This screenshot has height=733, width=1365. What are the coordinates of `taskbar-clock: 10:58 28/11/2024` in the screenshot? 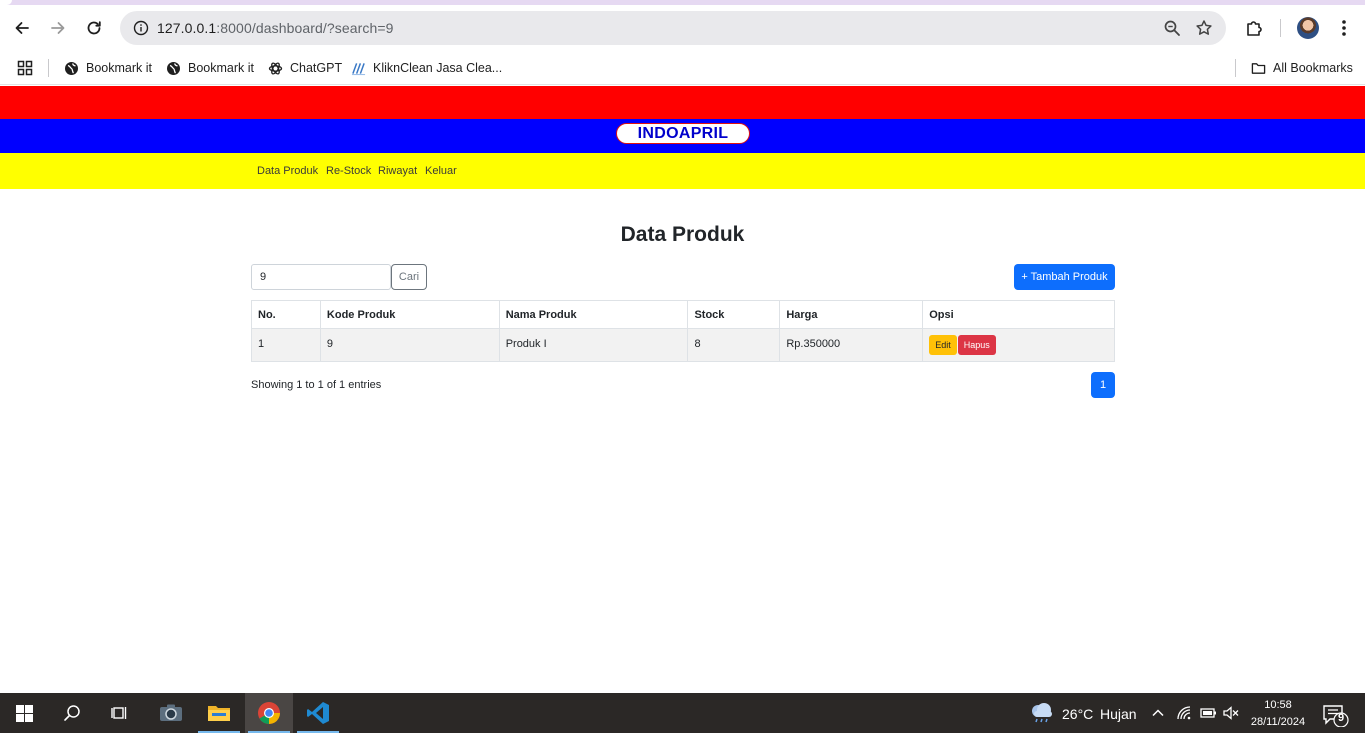 It's located at (1278, 714).